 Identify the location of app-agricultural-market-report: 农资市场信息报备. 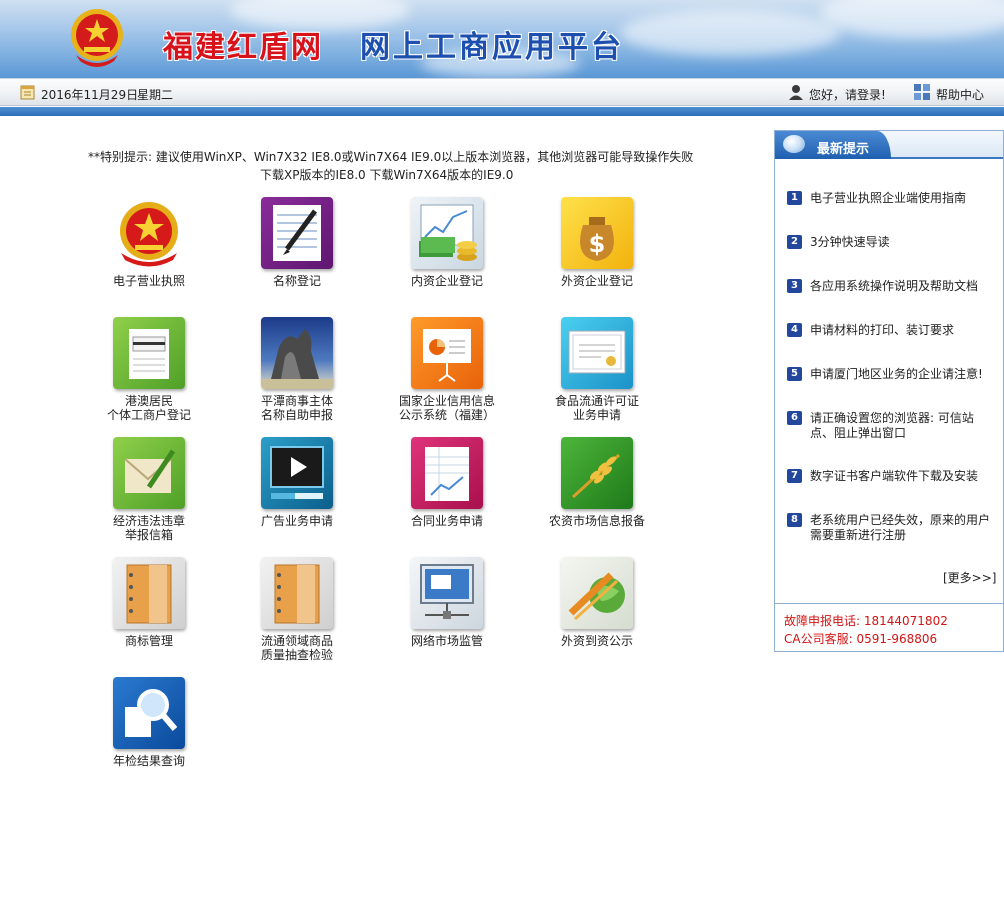
(597, 482).